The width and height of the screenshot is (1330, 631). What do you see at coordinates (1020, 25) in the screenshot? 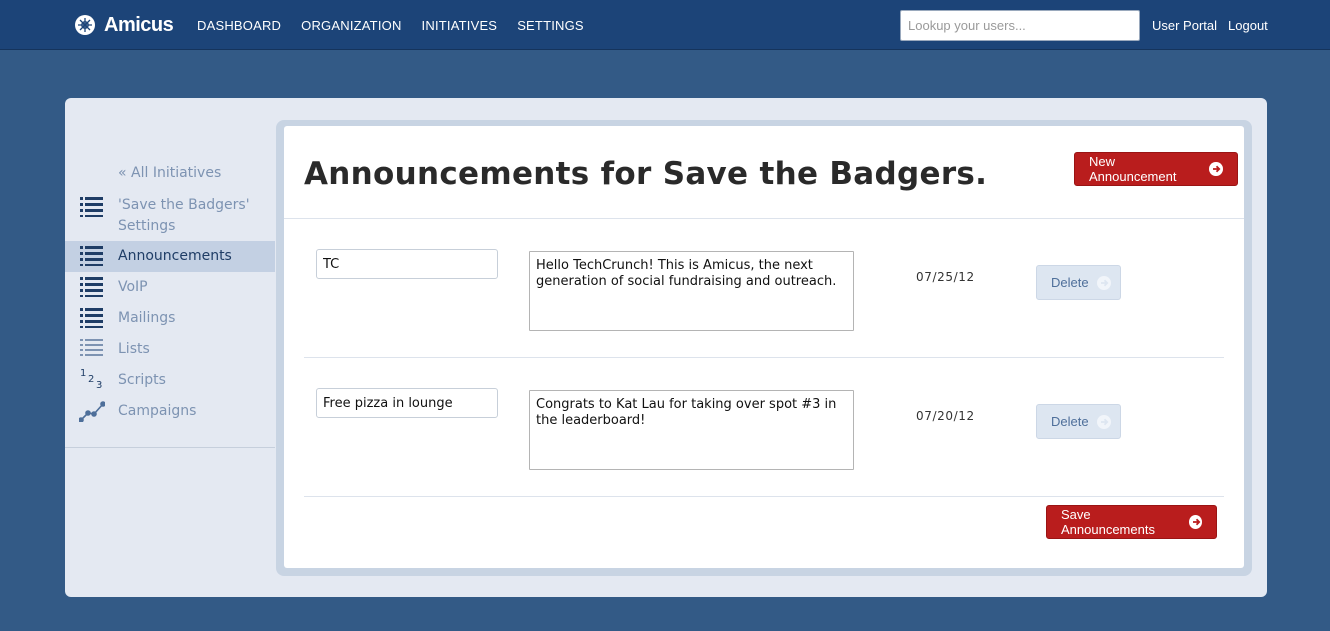
I see `user-search-input` at bounding box center [1020, 25].